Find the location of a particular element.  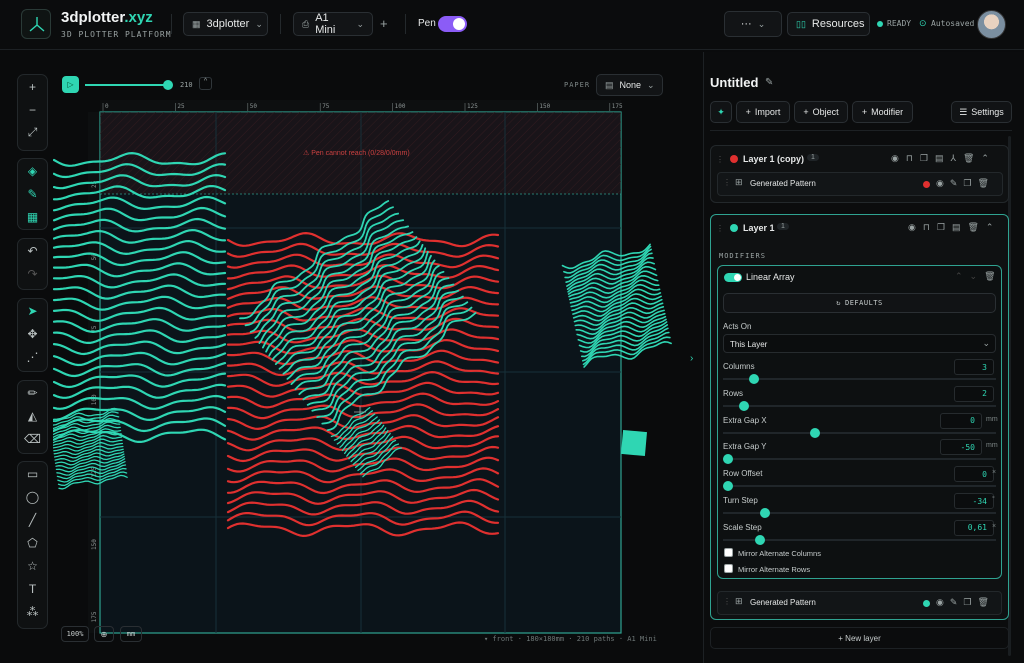

collapse-panel-icon: › is located at coordinates (691, 358).